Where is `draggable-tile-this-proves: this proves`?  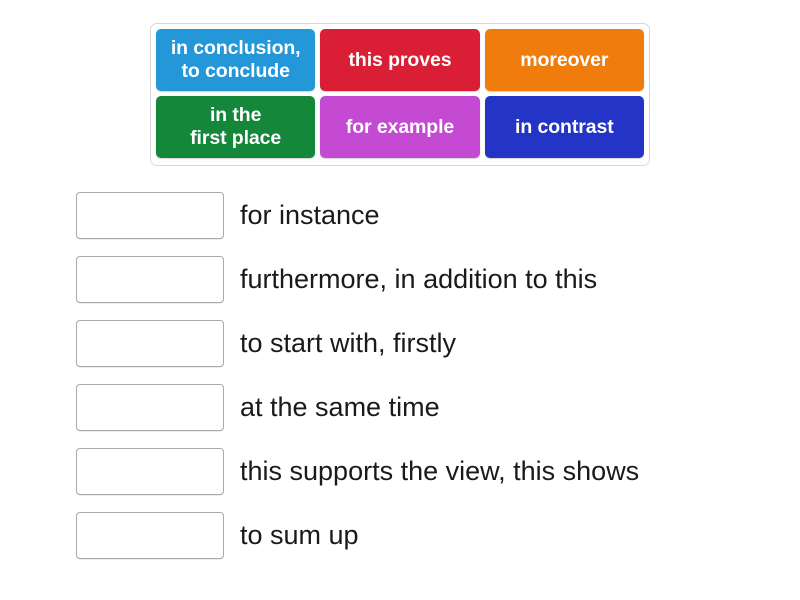 draggable-tile-this-proves: this proves is located at coordinates (400, 60).